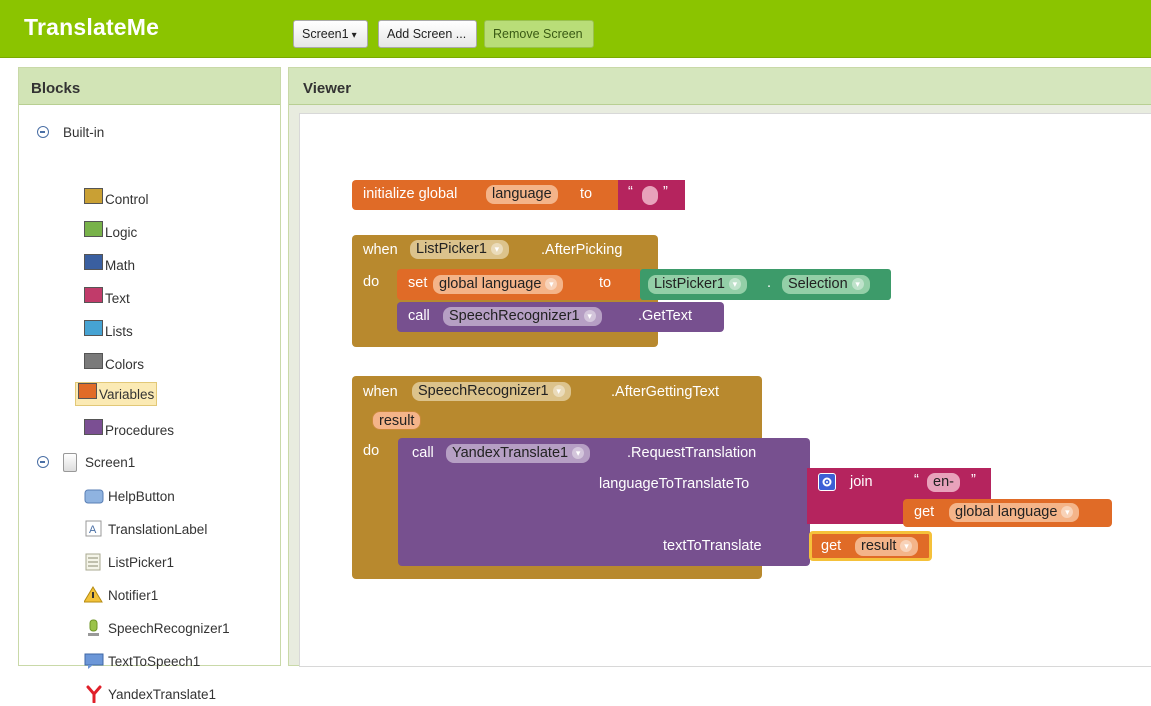  What do you see at coordinates (665, 316) in the screenshot?
I see `method-label: .GetText` at bounding box center [665, 316].